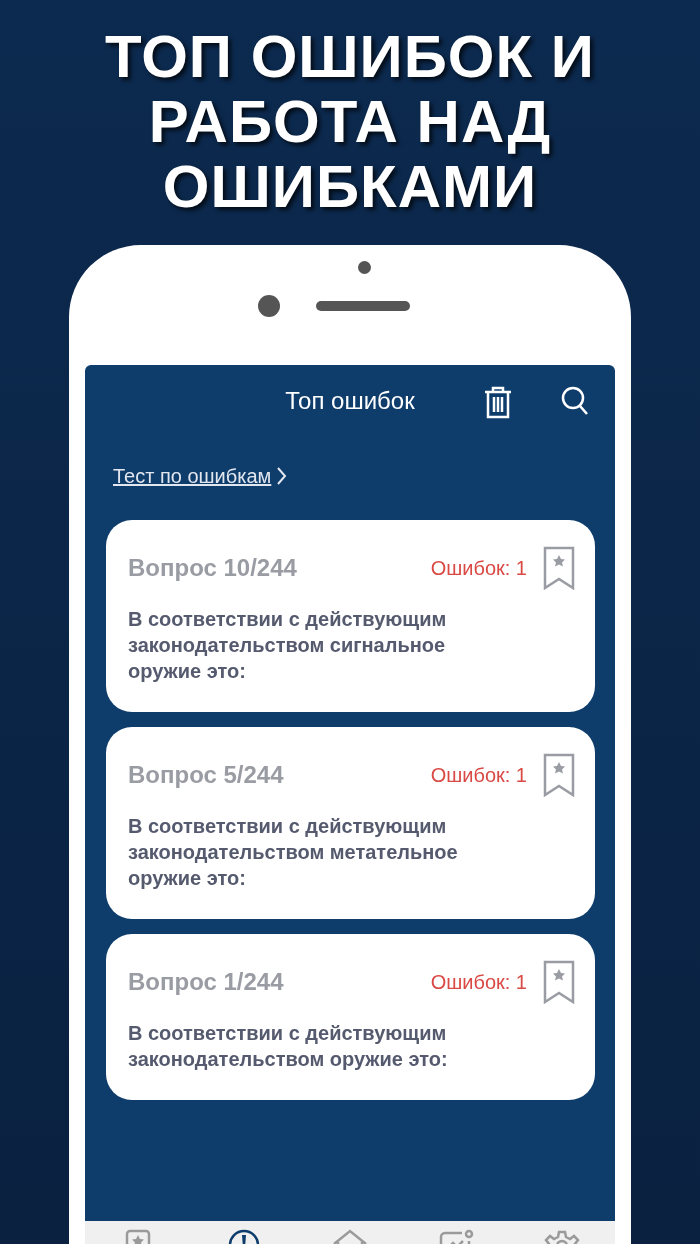 This screenshot has width=700, height=1244. I want to click on question-text: В соответствии с действующим законодательством сигнальное оружие это:, so click(288, 645).